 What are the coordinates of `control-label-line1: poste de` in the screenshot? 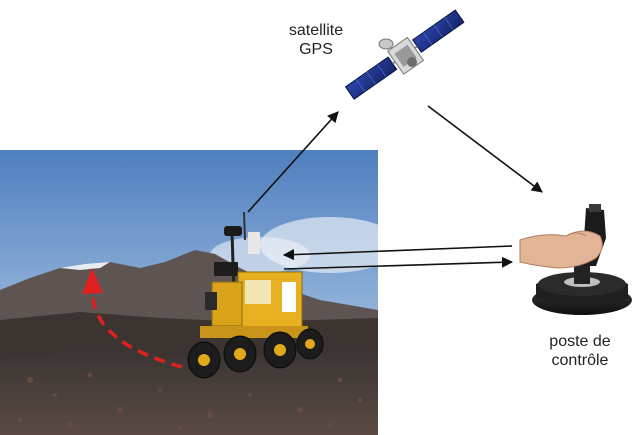 It's located at (580, 341).